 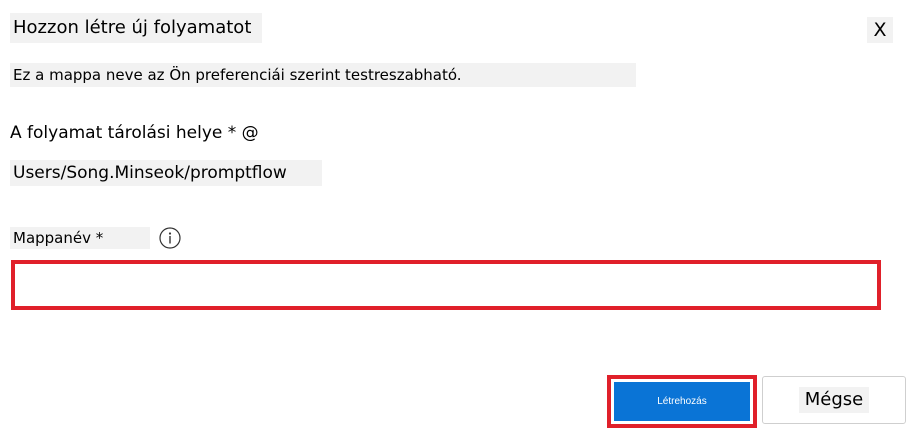 I want to click on storage-location-label: A folyamat tárolási helye * @, so click(x=134, y=133).